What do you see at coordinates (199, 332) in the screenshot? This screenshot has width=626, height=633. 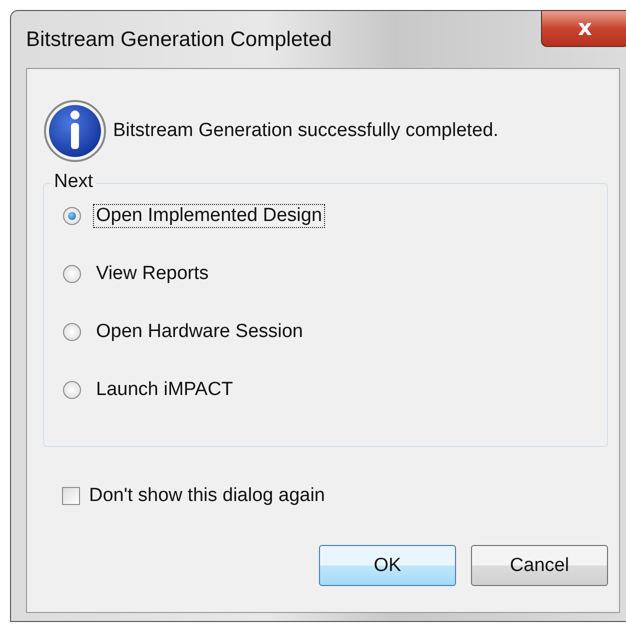 I see `option-label: Open Hardware Session` at bounding box center [199, 332].